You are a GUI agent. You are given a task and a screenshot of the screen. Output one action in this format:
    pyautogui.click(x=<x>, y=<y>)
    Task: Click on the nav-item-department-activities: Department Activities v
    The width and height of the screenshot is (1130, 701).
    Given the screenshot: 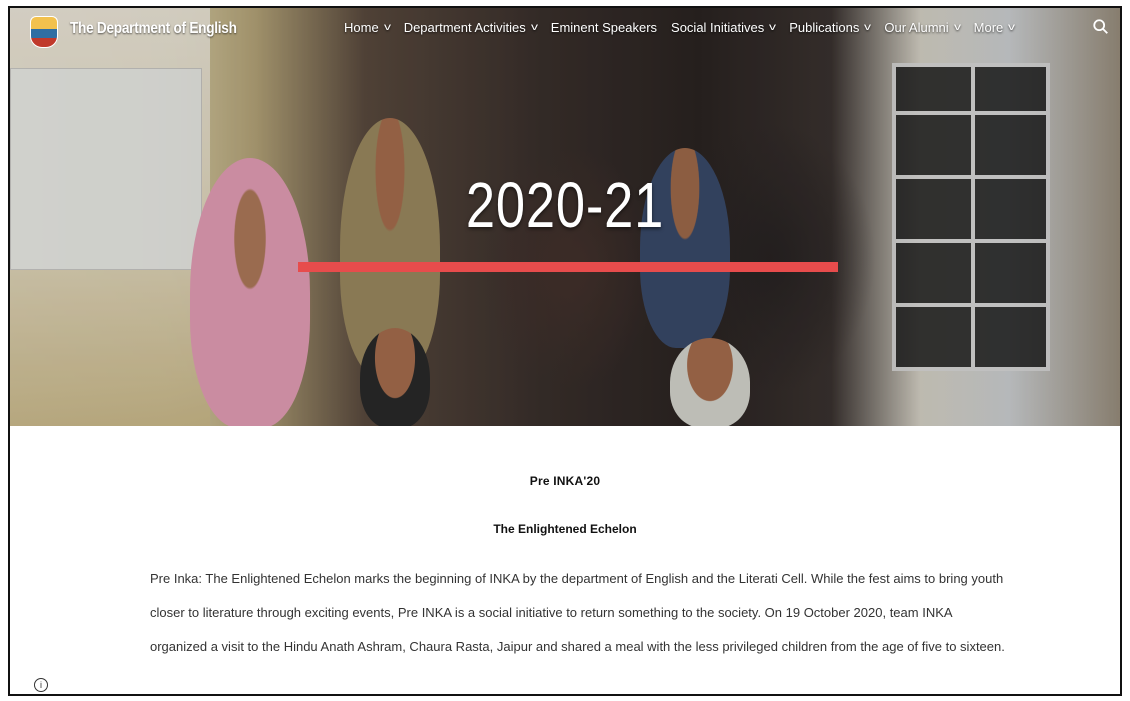 What is the action you would take?
    pyautogui.click(x=471, y=27)
    